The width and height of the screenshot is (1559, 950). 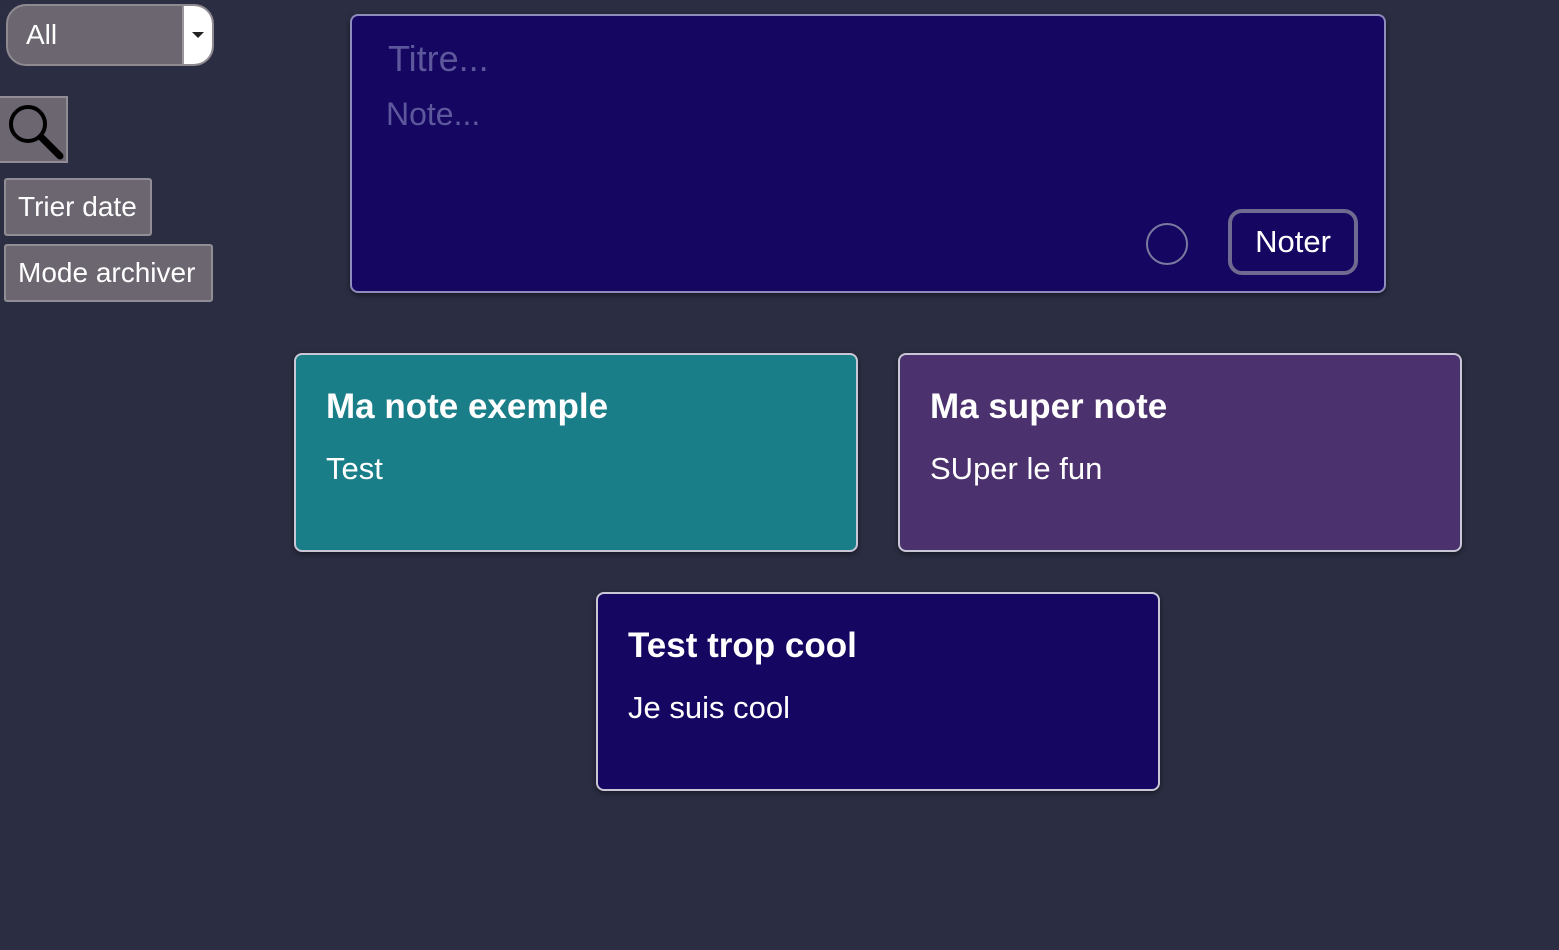 I want to click on note-card-title: Ma note exemple, so click(x=467, y=406).